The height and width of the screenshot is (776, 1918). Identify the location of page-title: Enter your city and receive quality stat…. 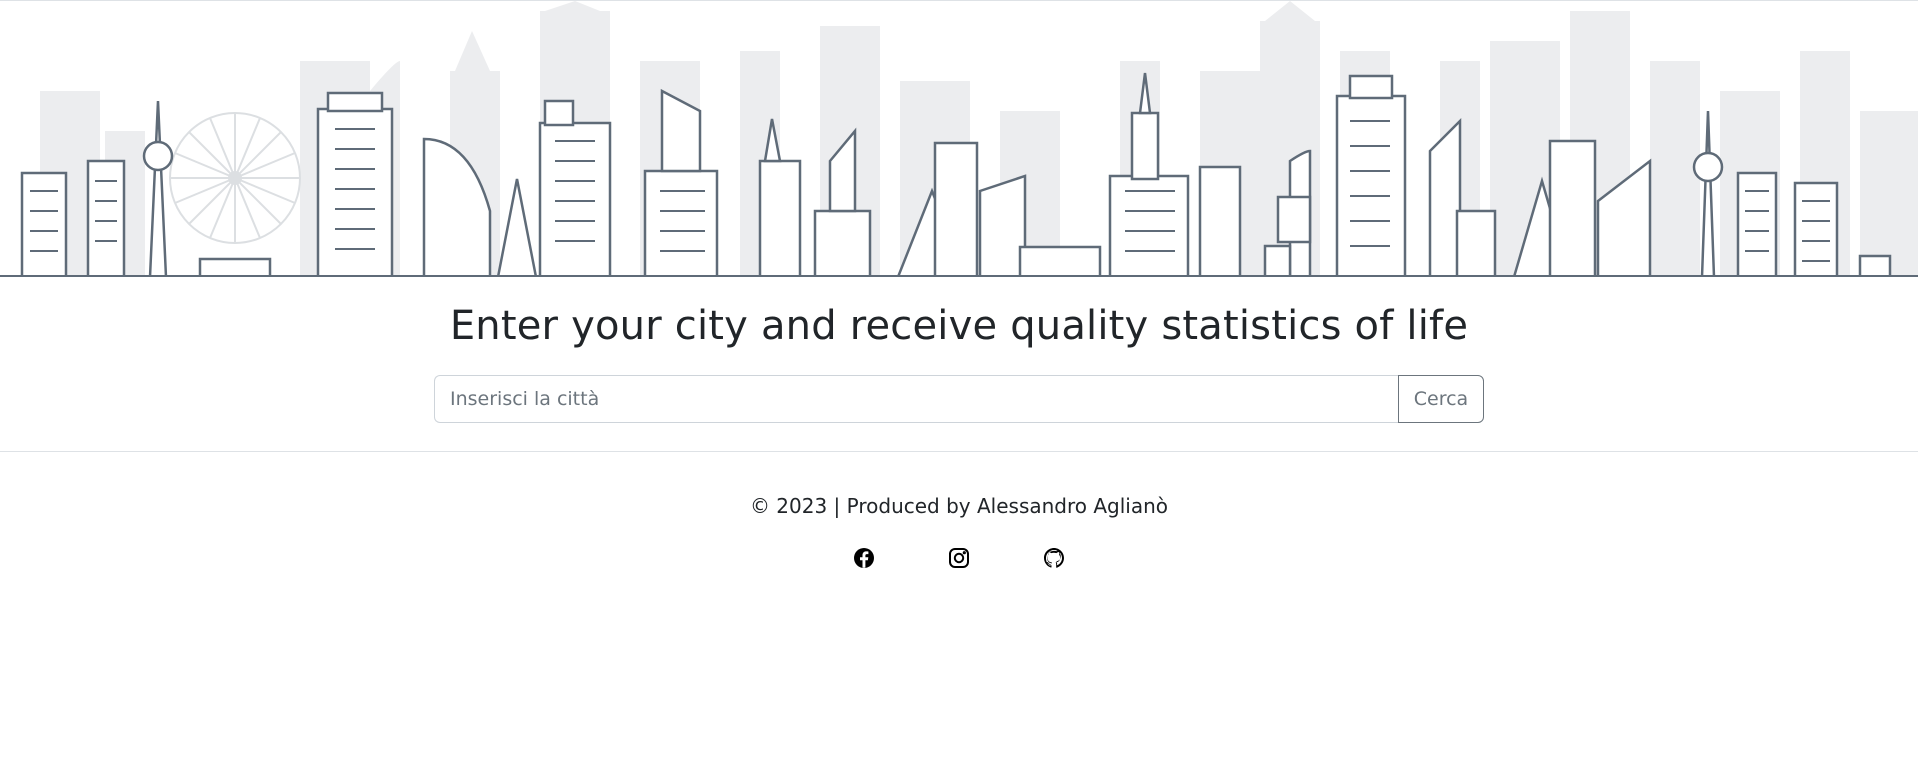
(959, 326).